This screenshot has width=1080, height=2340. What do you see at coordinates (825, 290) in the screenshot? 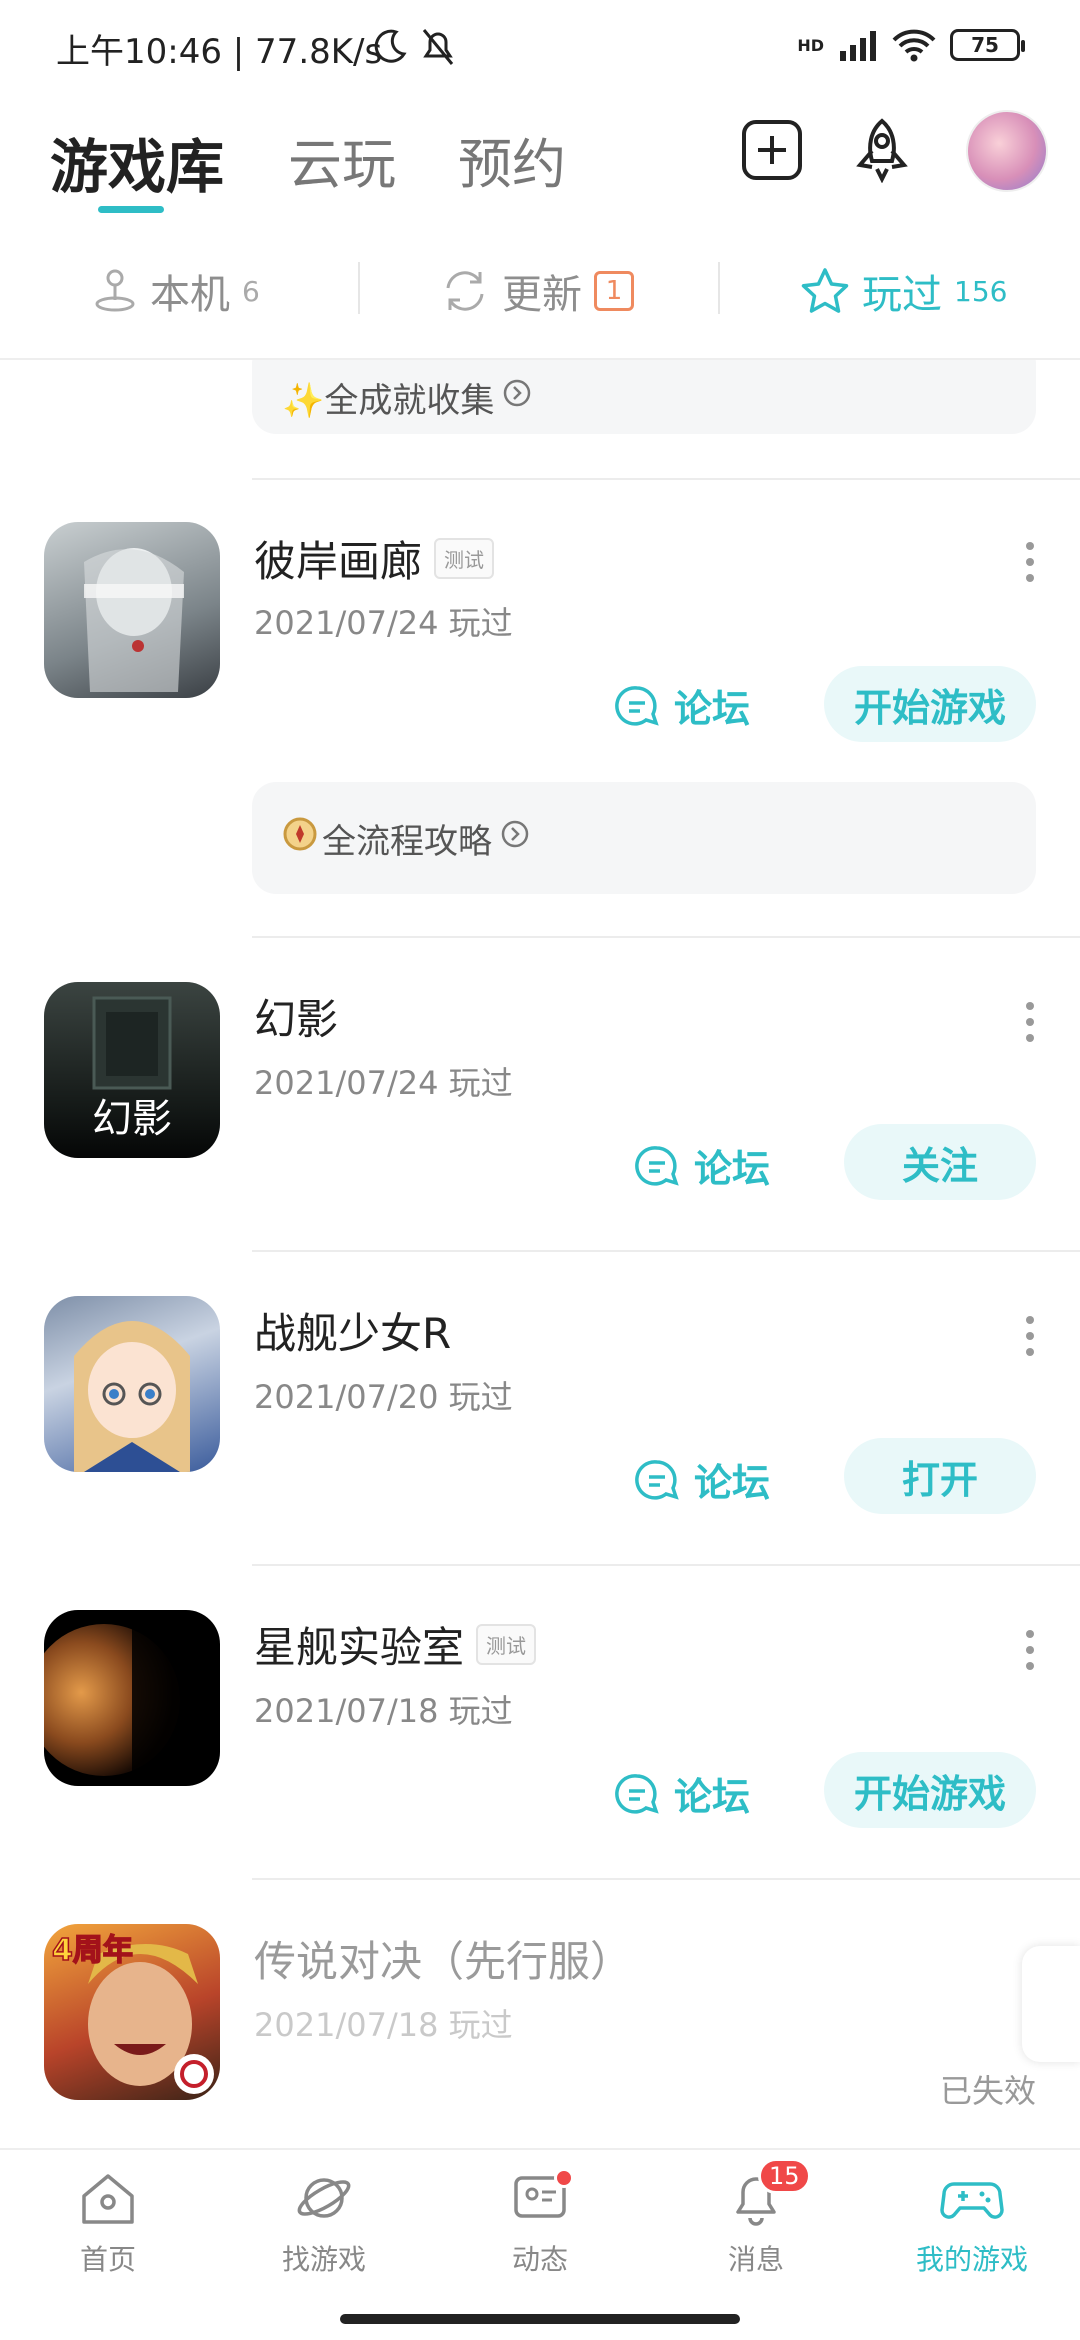
I see `star-icon` at bounding box center [825, 290].